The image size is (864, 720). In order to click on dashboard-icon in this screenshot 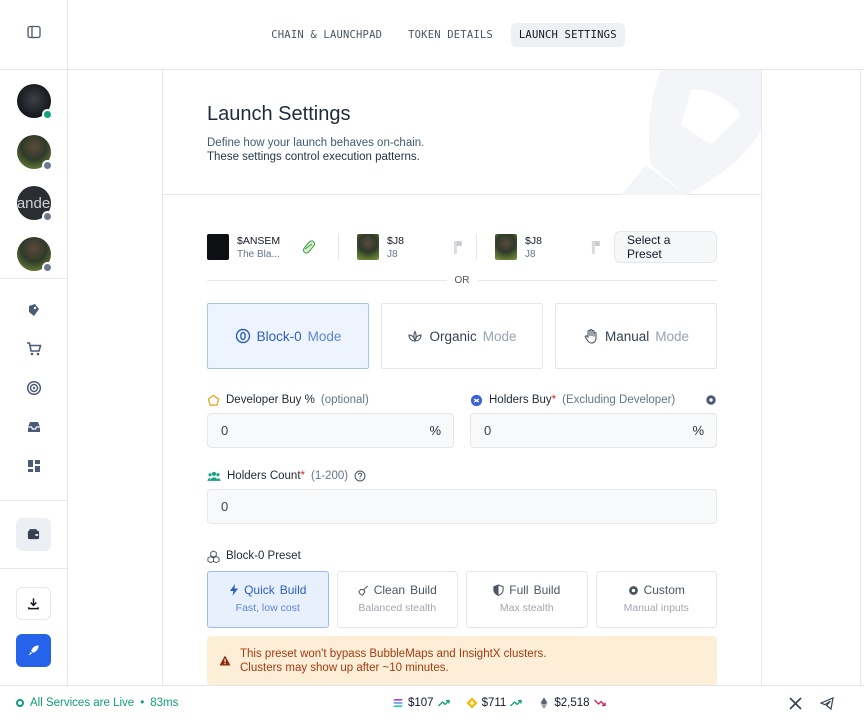, I will do `click(33, 466)`.